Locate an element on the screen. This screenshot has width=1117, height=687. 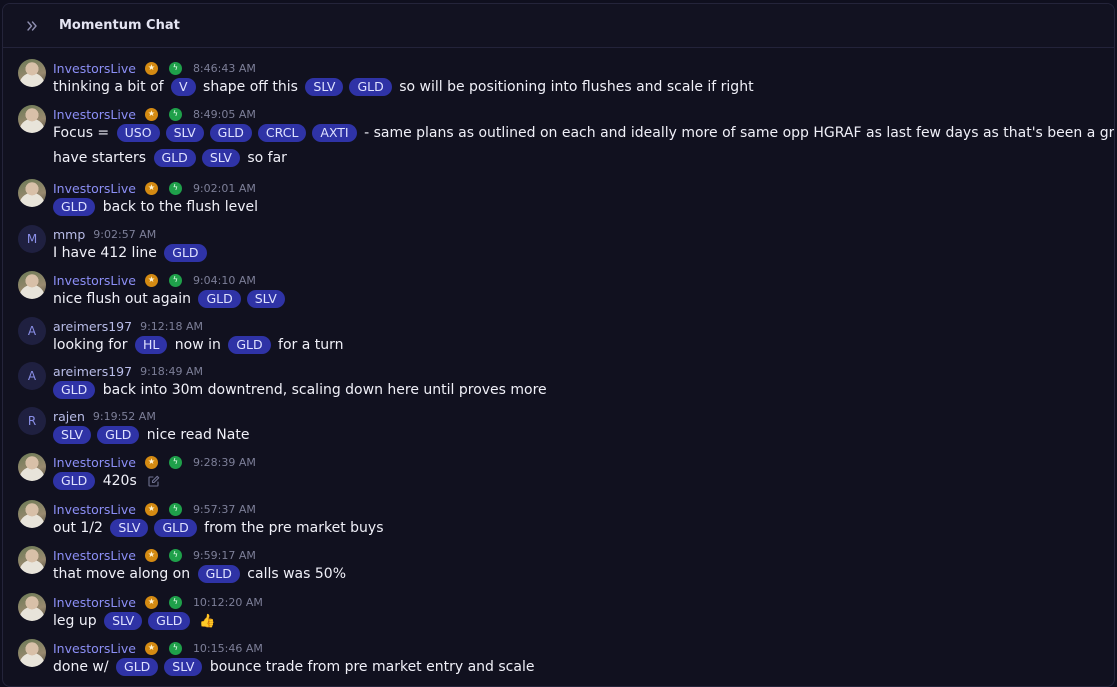
message-text: SLV GLD nice read Nate is located at coordinates (151, 435).